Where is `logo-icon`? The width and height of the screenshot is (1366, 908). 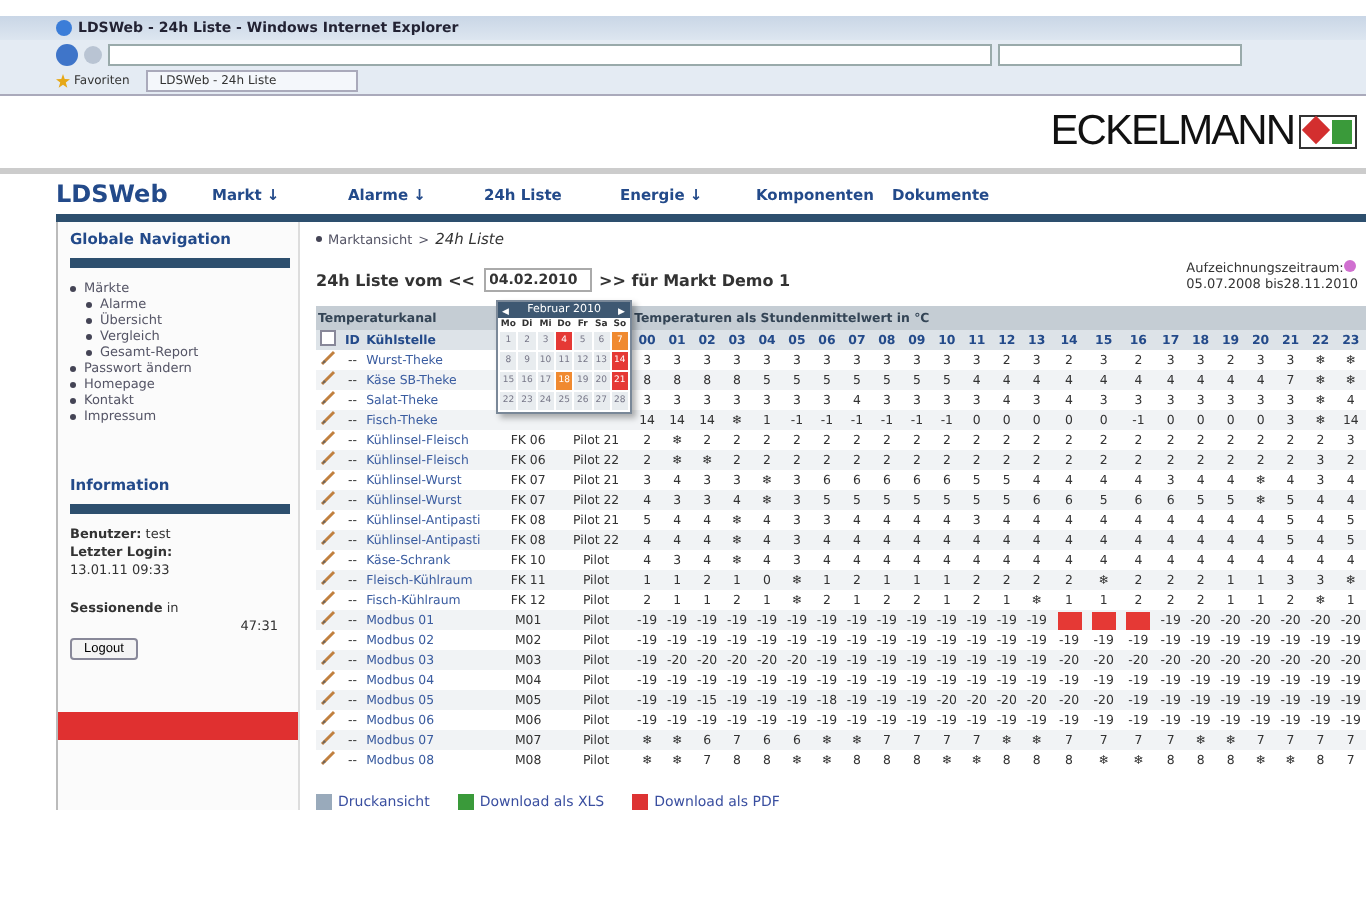
logo-icon is located at coordinates (1328, 132).